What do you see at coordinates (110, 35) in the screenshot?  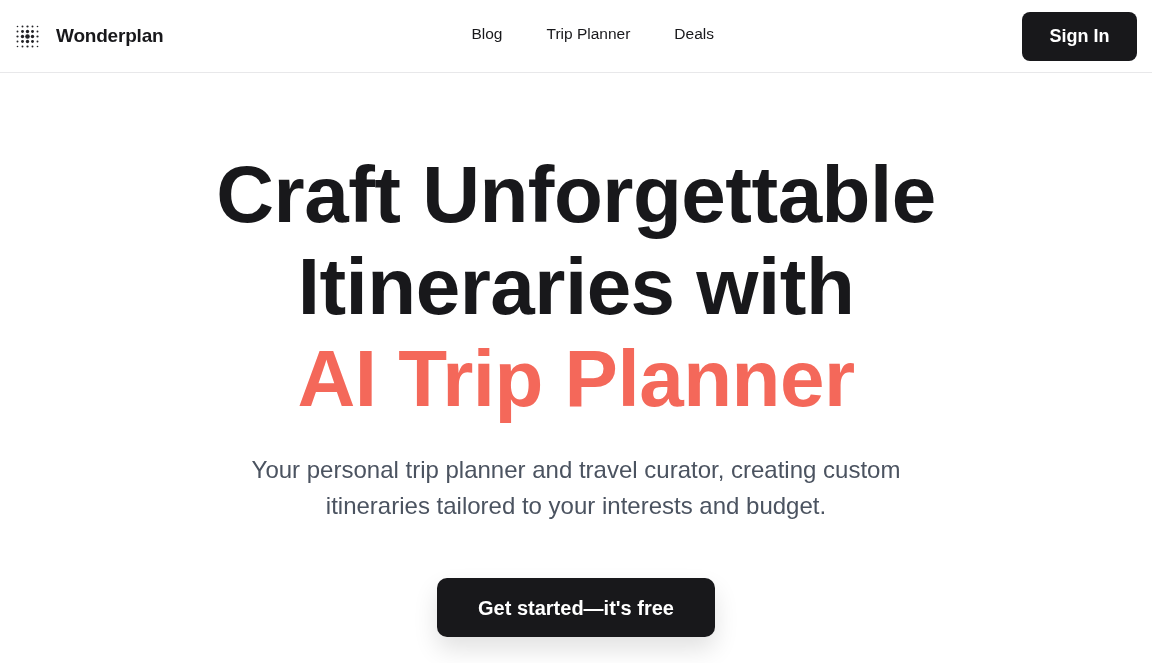 I see `brand-name: Wonderplan` at bounding box center [110, 35].